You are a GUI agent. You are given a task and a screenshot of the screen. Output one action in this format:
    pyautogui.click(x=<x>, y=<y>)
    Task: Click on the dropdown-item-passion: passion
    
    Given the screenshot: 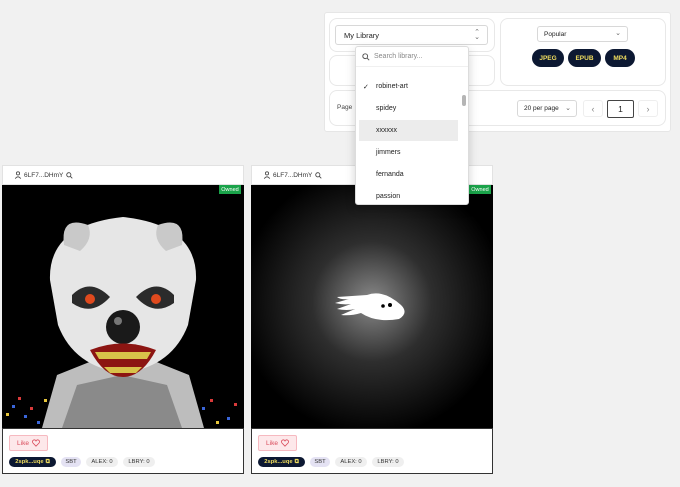 What is the action you would take?
    pyautogui.click(x=409, y=195)
    